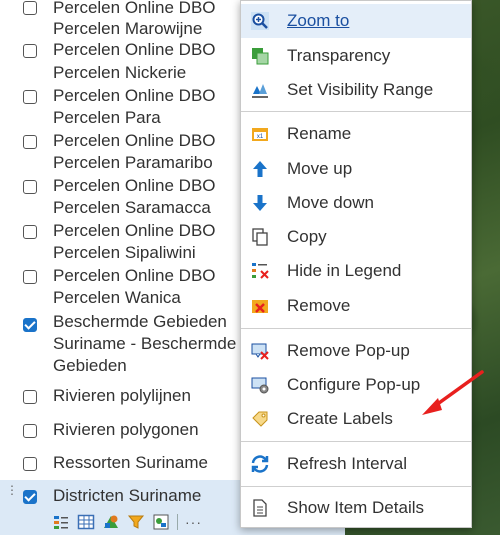 The width and height of the screenshot is (500, 535). Describe the element at coordinates (260, 237) in the screenshot. I see `copy-icon` at that location.